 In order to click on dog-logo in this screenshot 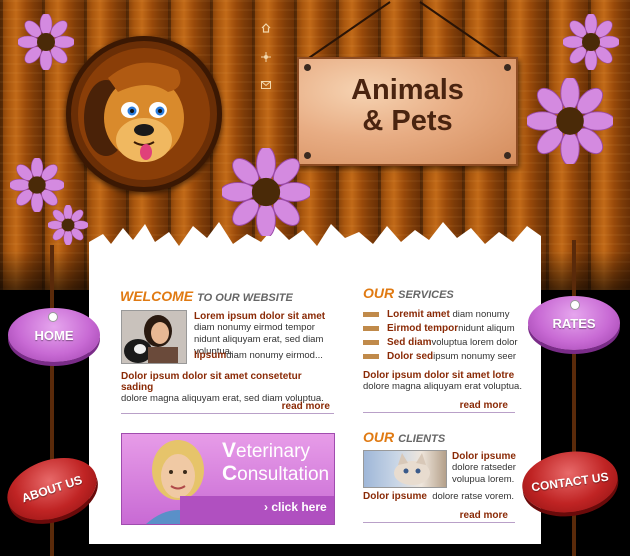, I will do `click(144, 114)`.